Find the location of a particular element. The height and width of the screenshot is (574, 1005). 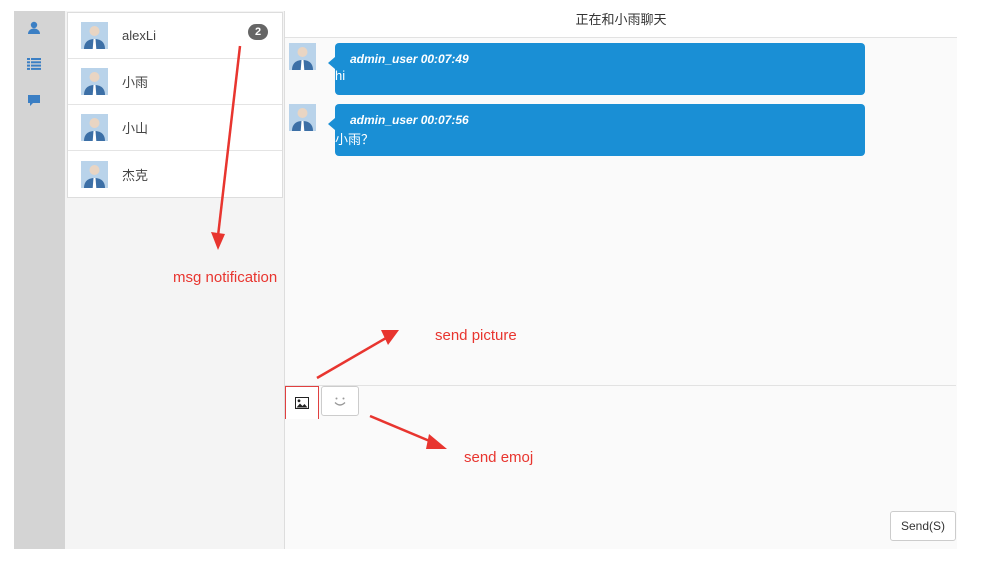

unread-badge: 2 is located at coordinates (258, 32).